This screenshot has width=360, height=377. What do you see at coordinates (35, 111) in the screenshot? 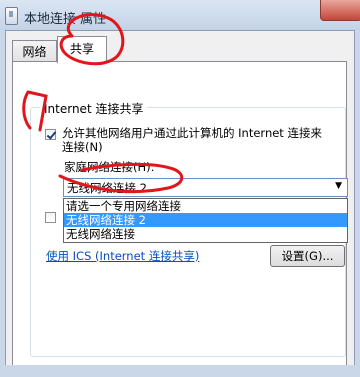
I see `annotation-mark-checkbox` at bounding box center [35, 111].